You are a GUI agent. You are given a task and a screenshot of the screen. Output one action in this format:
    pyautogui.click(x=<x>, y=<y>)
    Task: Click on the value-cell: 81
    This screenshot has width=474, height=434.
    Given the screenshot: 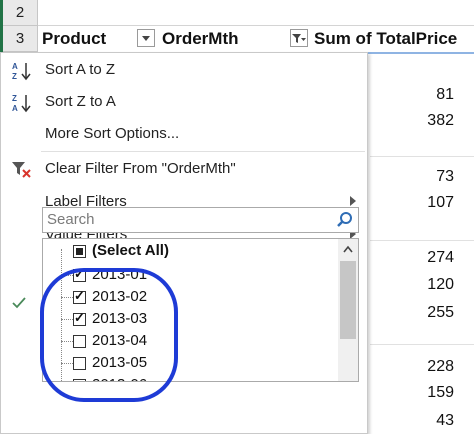 What is the action you would take?
    pyautogui.click(x=445, y=95)
    